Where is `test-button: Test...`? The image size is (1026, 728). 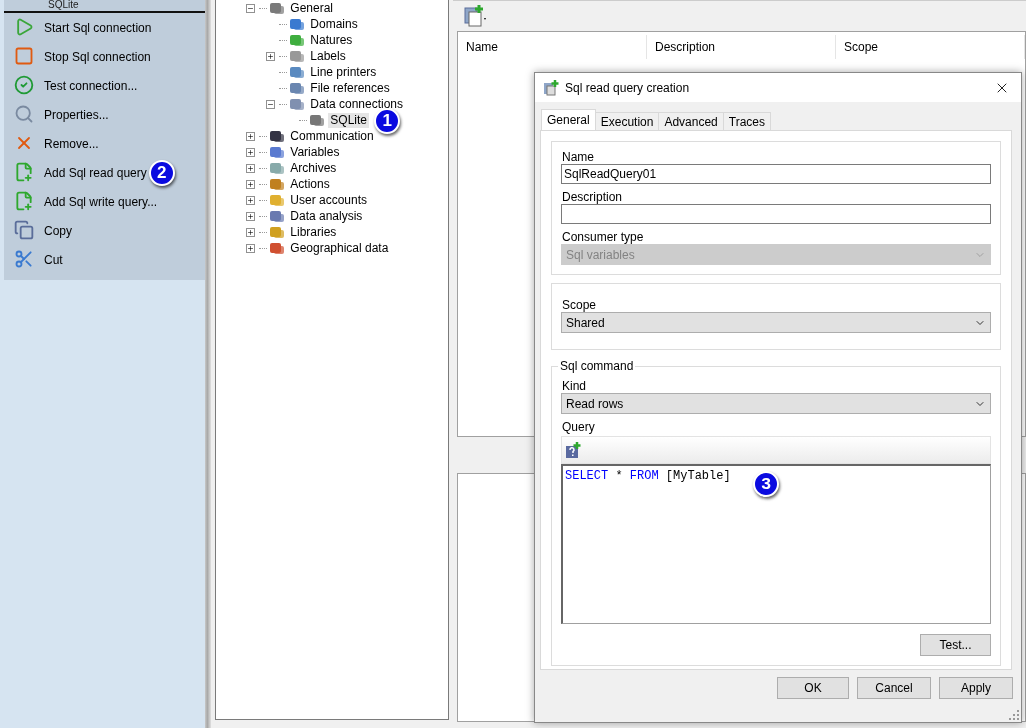 test-button: Test... is located at coordinates (955, 645).